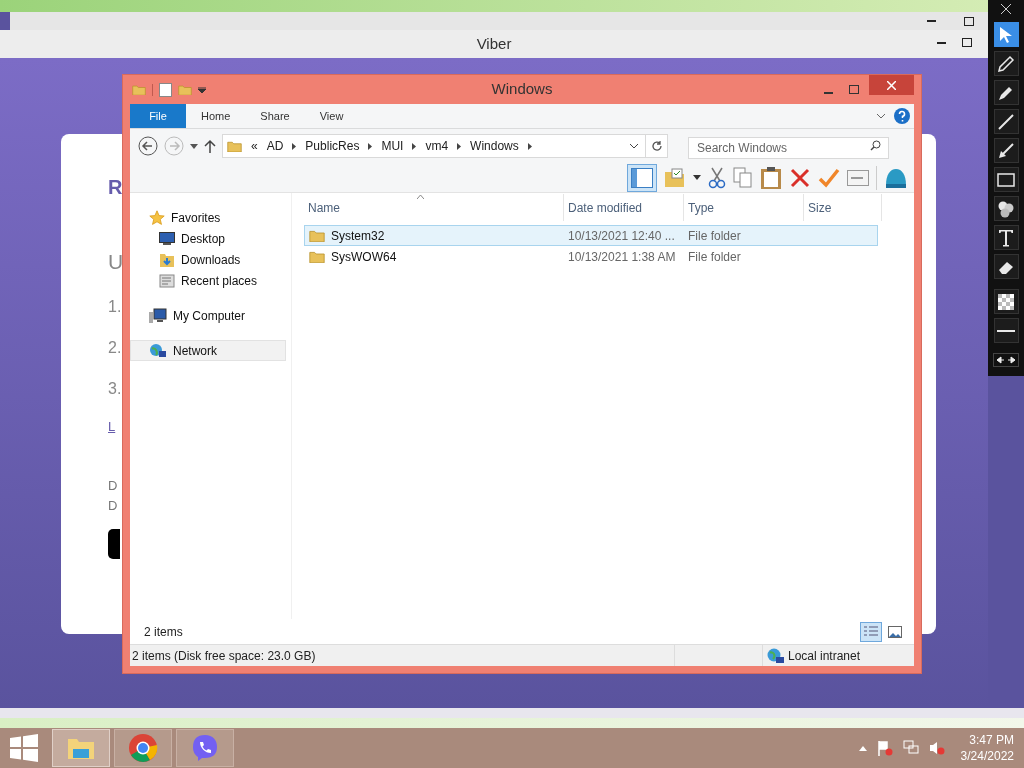  What do you see at coordinates (115, 347) in the screenshot?
I see `page-text: 2.` at bounding box center [115, 347].